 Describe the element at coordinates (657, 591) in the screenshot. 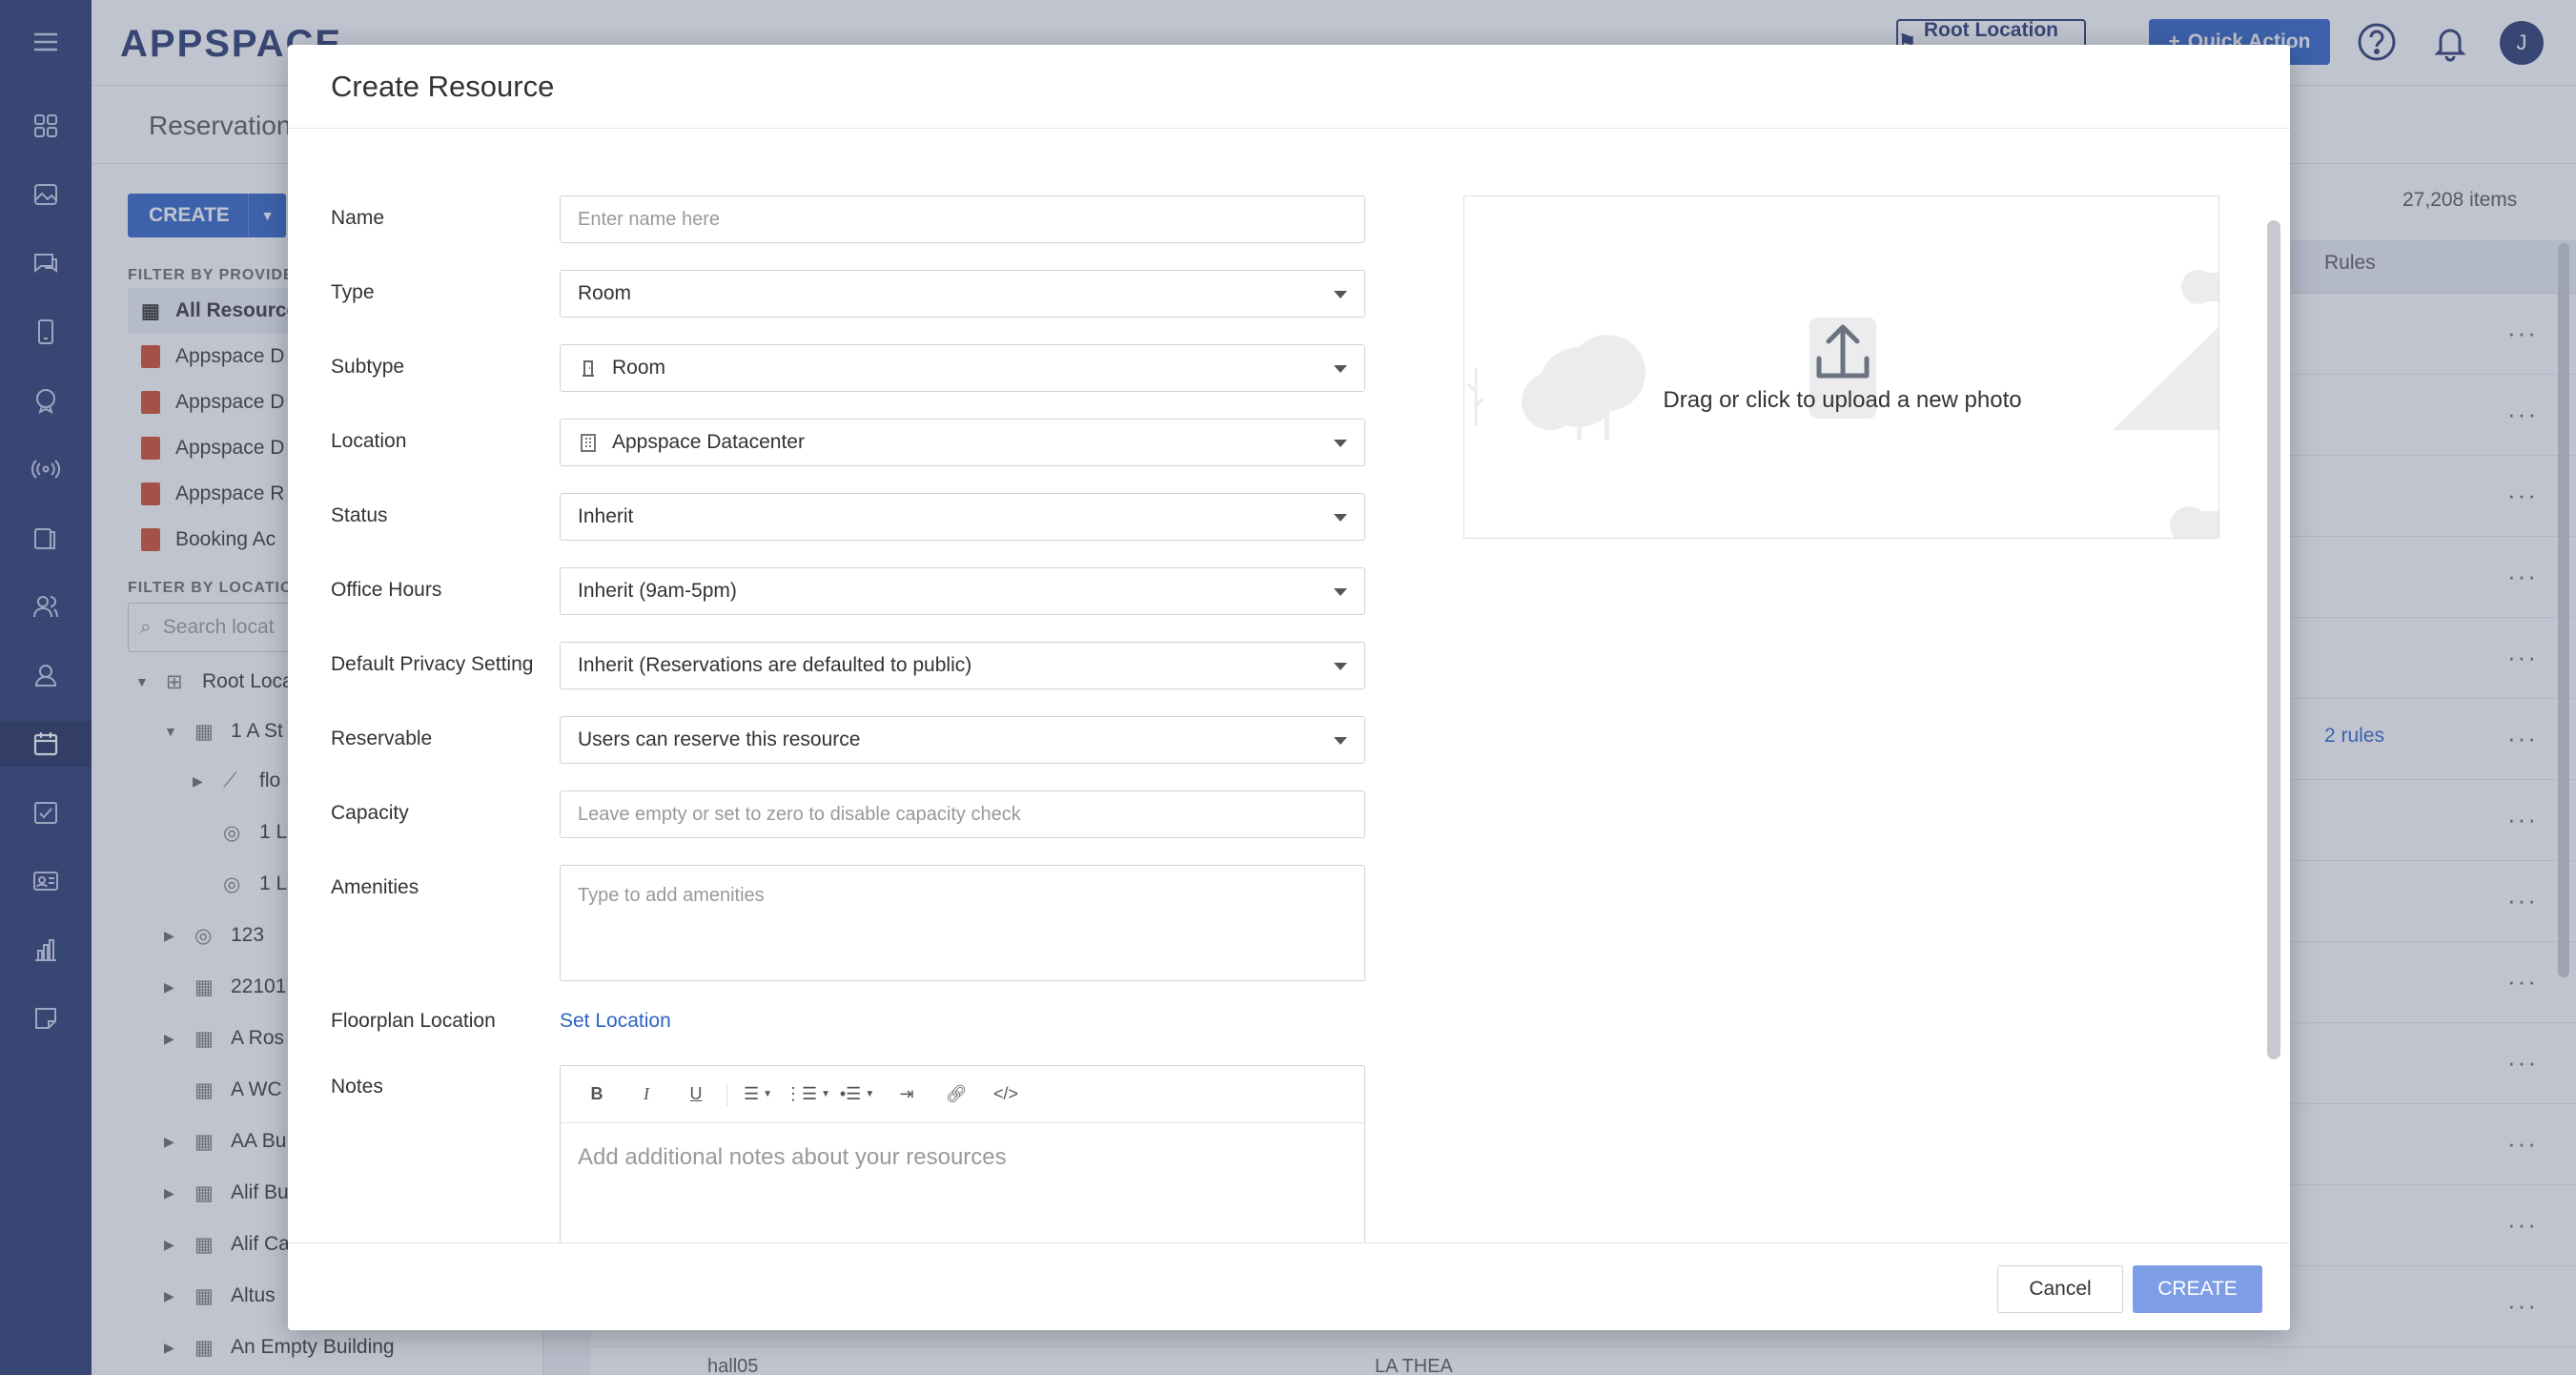

I see `office-hours-value: Inherit (9am-5pm)` at that location.